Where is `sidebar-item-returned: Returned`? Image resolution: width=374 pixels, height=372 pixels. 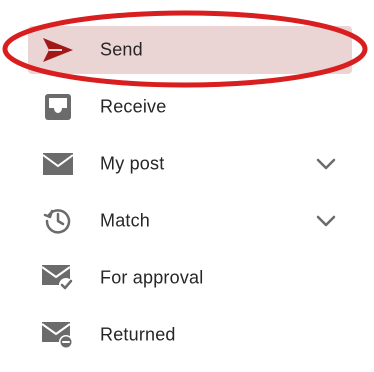 sidebar-item-returned: Returned is located at coordinates (190, 335).